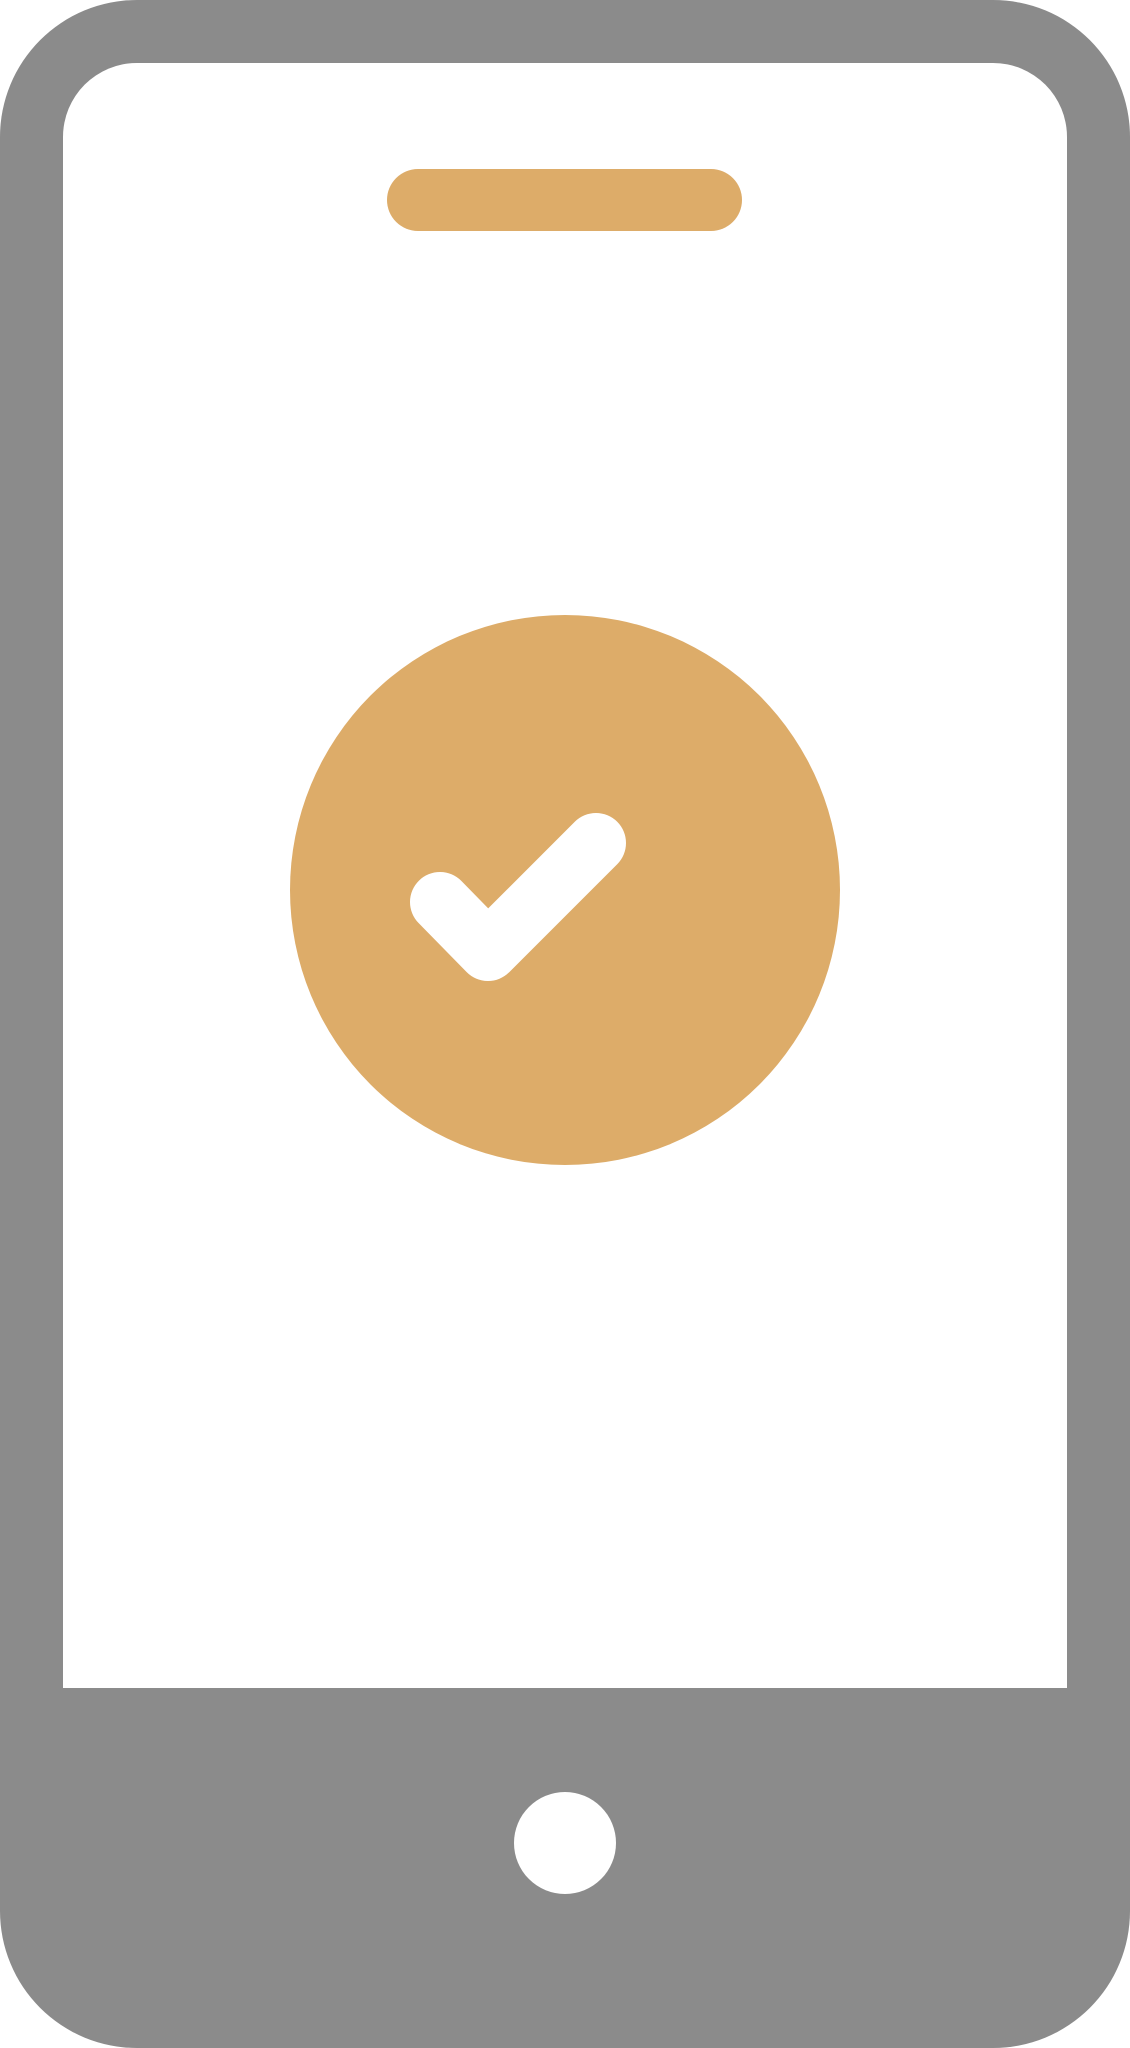 The width and height of the screenshot is (1130, 2048). I want to click on home-button, so click(565, 1843).